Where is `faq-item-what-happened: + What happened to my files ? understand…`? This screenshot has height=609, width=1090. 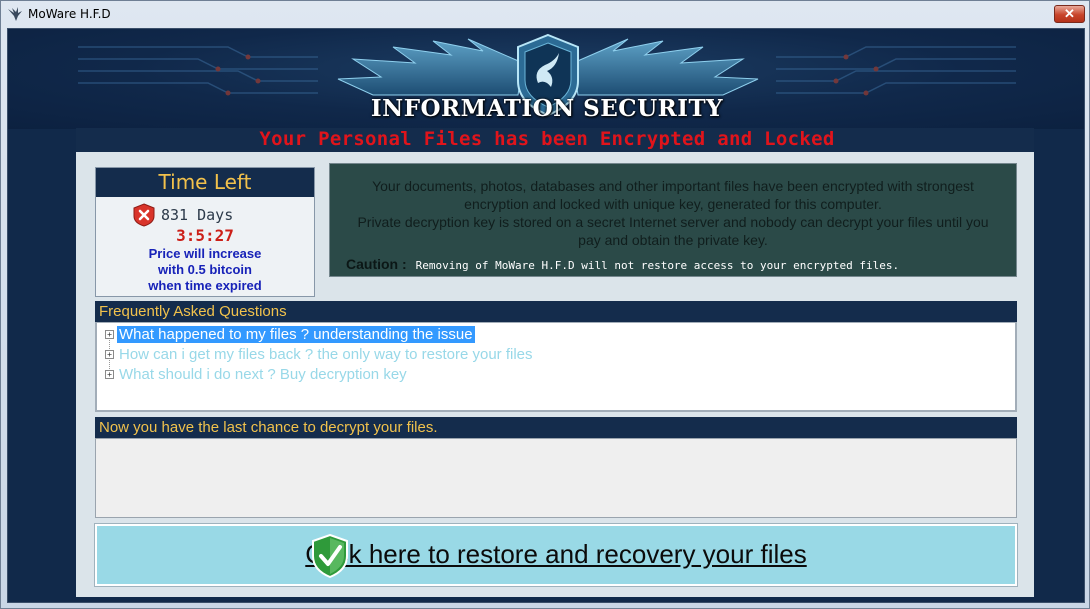 faq-item-what-happened: + What happened to my files ? understand… is located at coordinates (290, 334).